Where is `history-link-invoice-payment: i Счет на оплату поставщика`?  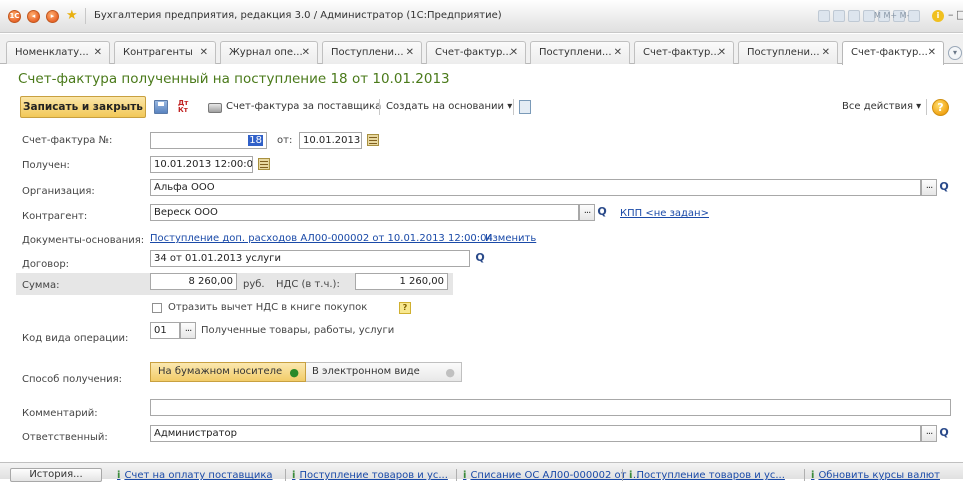 history-link-invoice-payment: i Счет на оплату поставщика is located at coordinates (195, 475).